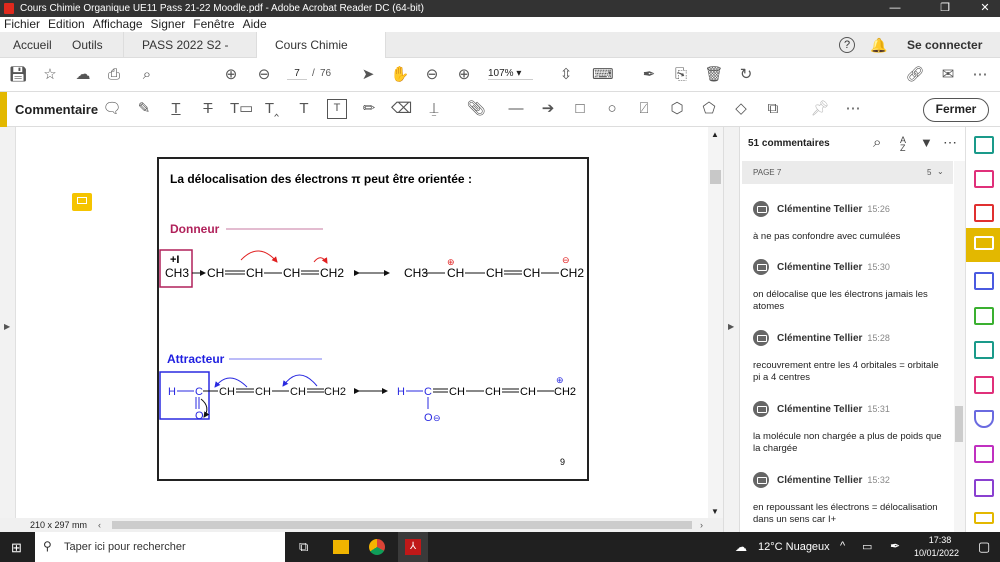 This screenshot has height=562, width=1000. I want to click on scroll-right-icon: ›, so click(701, 525).